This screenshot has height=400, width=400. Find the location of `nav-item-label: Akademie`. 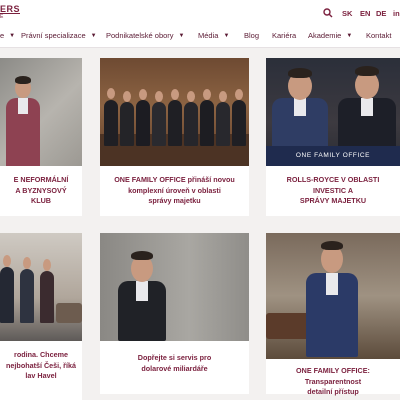

nav-item-label: Akademie is located at coordinates (325, 35).